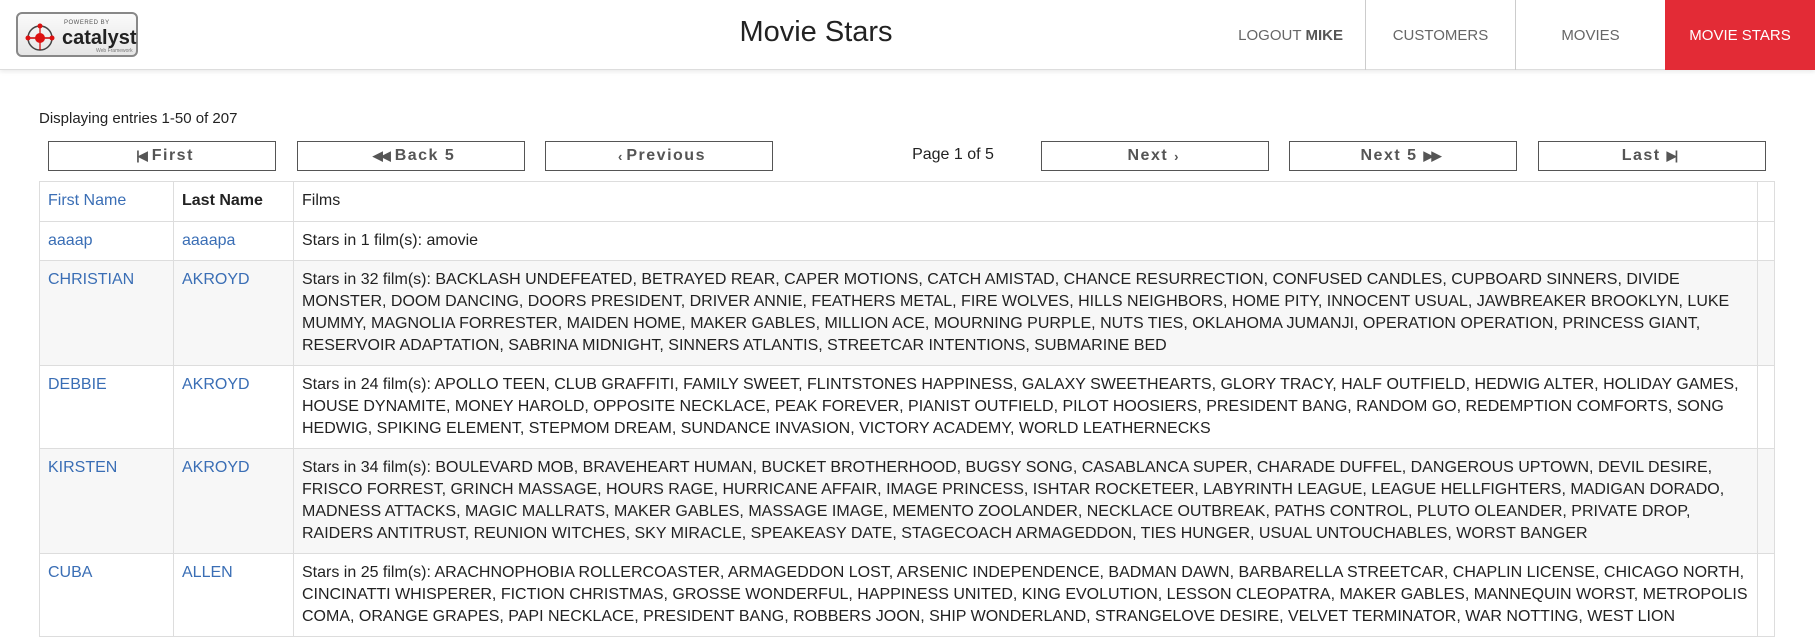  I want to click on current-user-name: MIKE, so click(1324, 35).